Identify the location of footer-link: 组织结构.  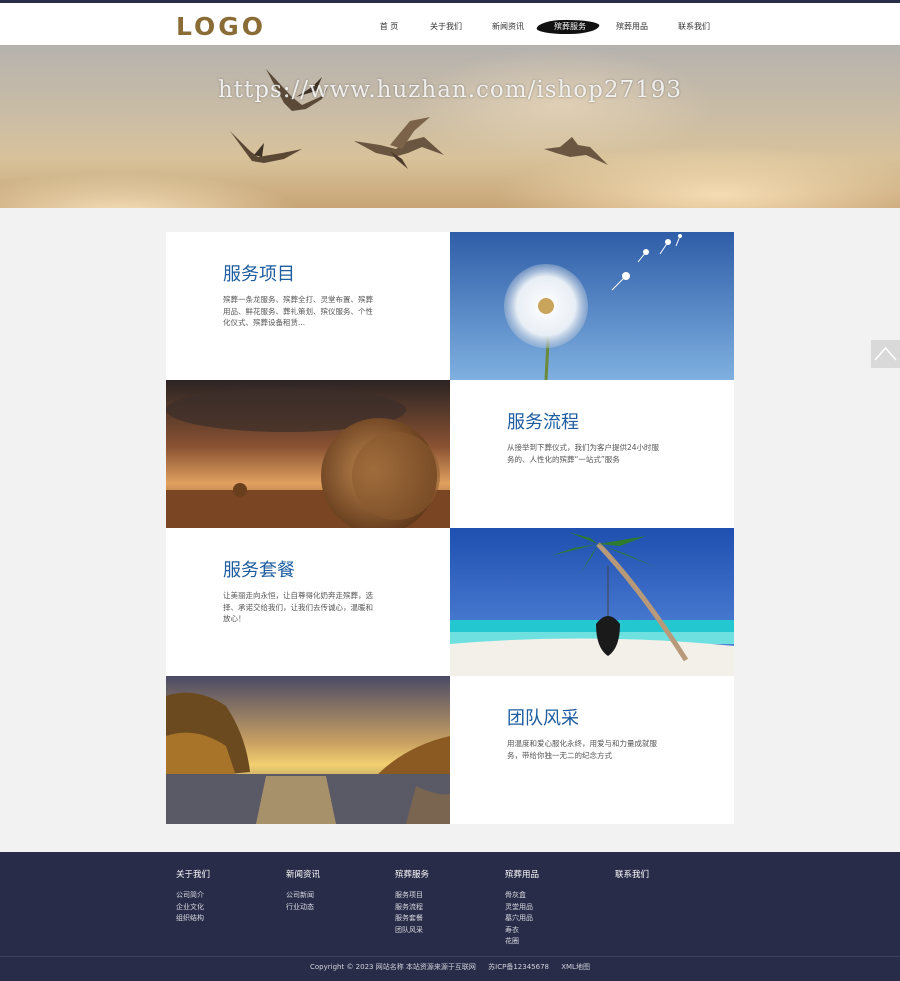
(226, 919).